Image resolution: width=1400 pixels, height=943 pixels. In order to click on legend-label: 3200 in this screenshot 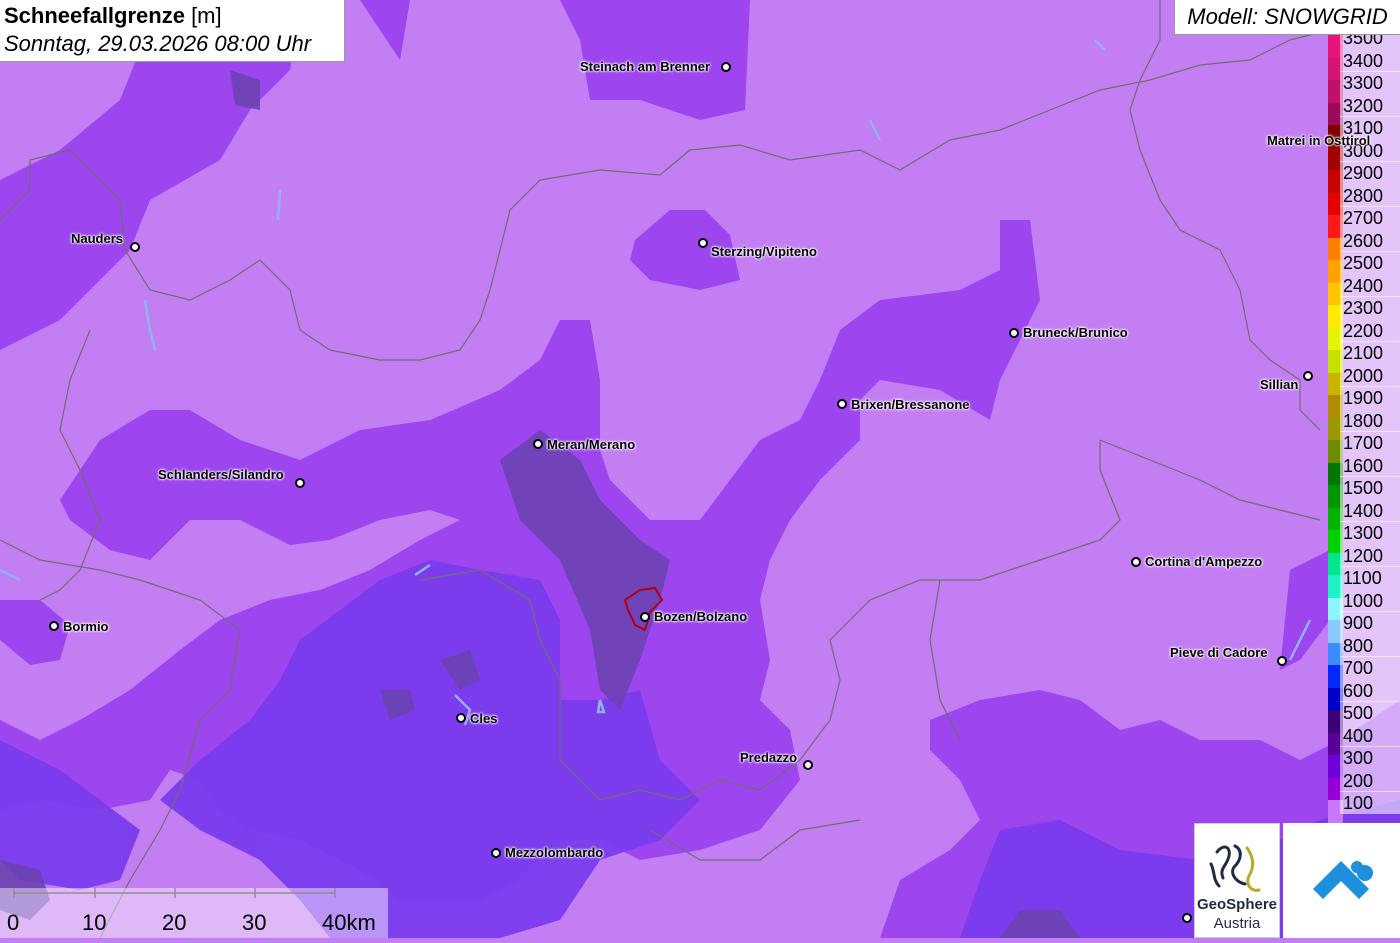, I will do `click(1370, 105)`.